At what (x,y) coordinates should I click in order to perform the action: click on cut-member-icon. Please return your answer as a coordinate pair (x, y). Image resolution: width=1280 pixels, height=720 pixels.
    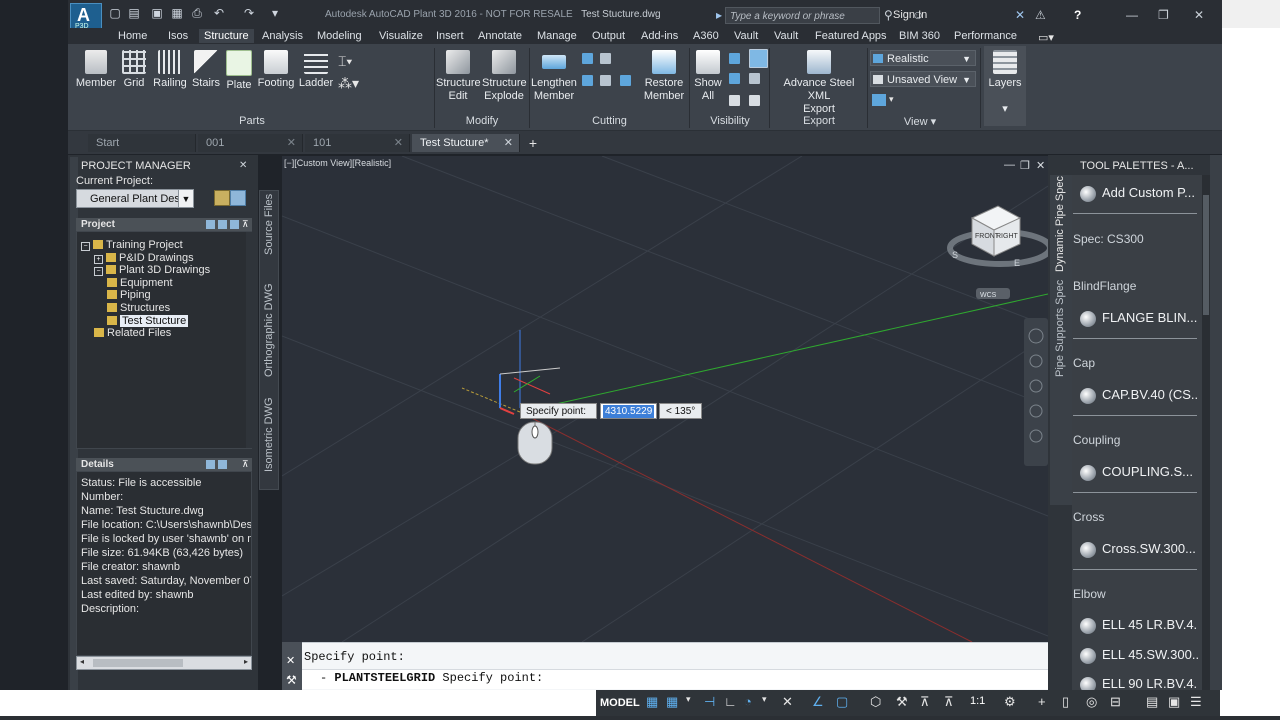
    Looking at the image, I should click on (587, 80).